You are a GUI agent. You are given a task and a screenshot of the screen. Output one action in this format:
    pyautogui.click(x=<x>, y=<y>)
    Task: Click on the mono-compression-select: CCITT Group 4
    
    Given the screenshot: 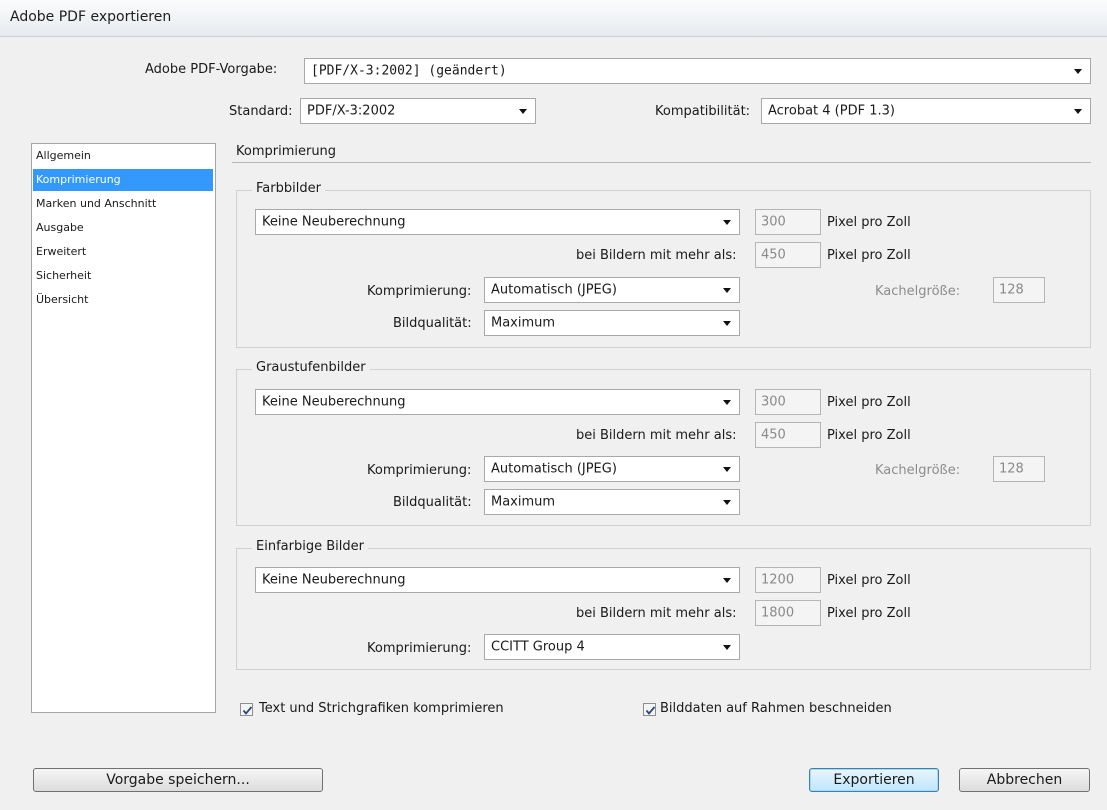 What is the action you would take?
    pyautogui.click(x=612, y=647)
    